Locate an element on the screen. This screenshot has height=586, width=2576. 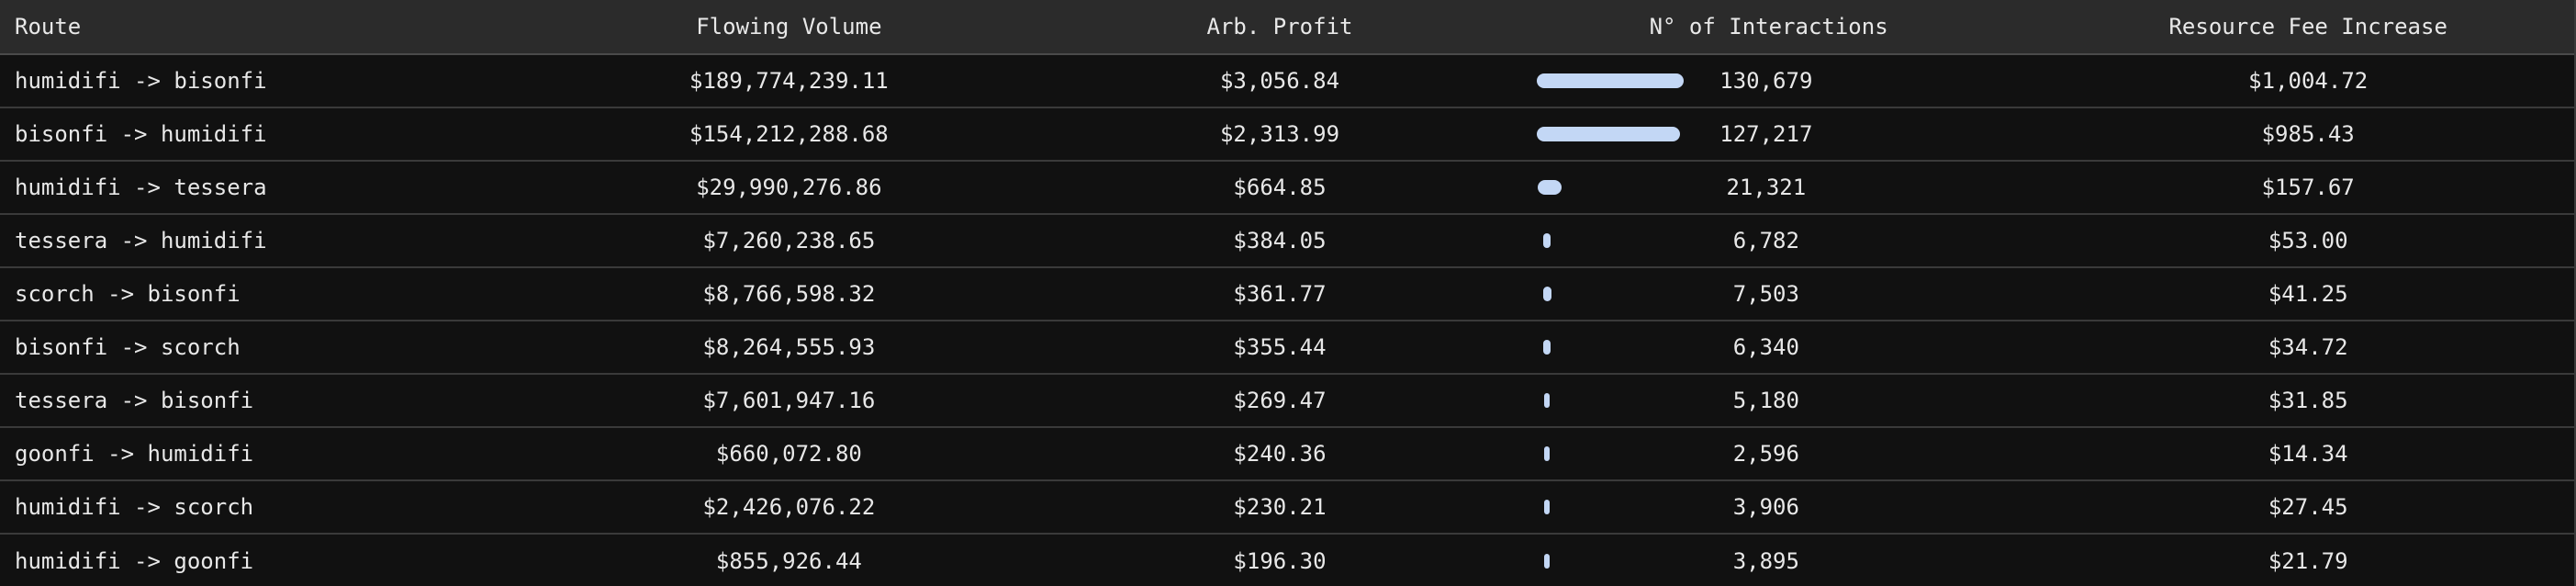
flowing-volume-cell: $29,990,276.86 is located at coordinates (789, 187).